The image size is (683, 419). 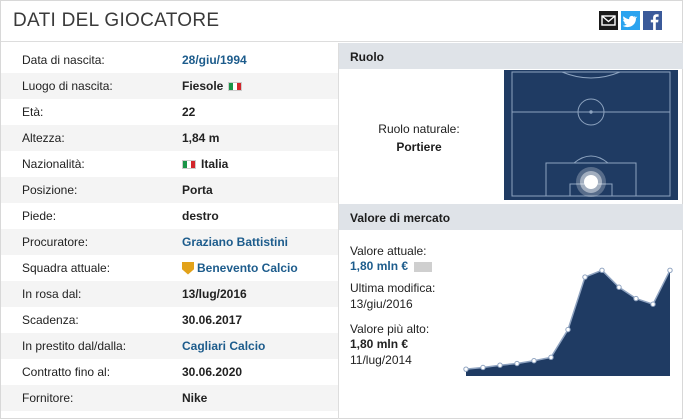 I want to click on detail-value: Cagliari Calcio, so click(x=223, y=346).